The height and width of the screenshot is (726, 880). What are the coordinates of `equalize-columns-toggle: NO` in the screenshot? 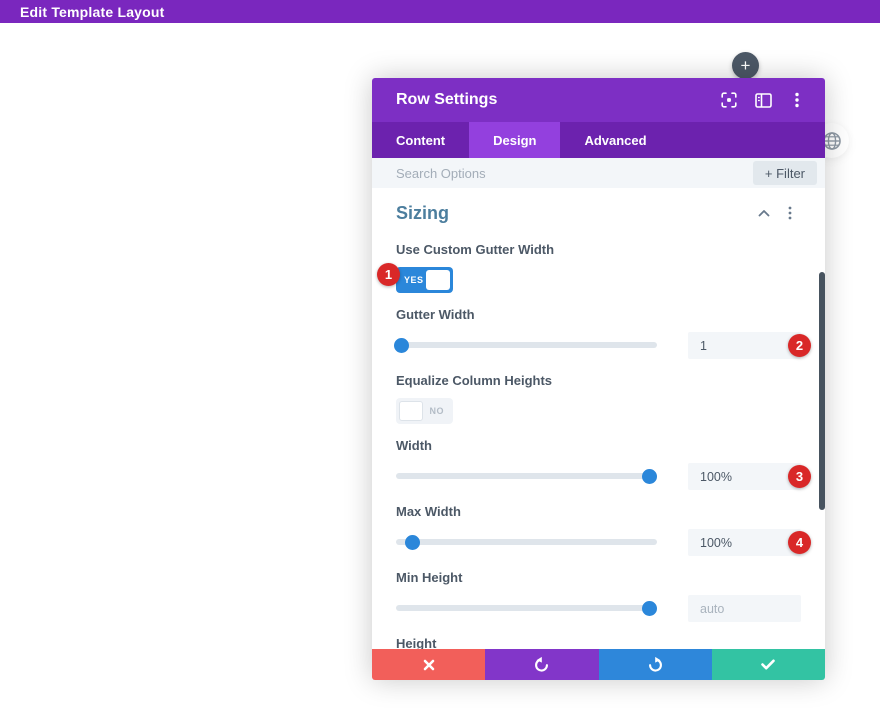 It's located at (424, 411).